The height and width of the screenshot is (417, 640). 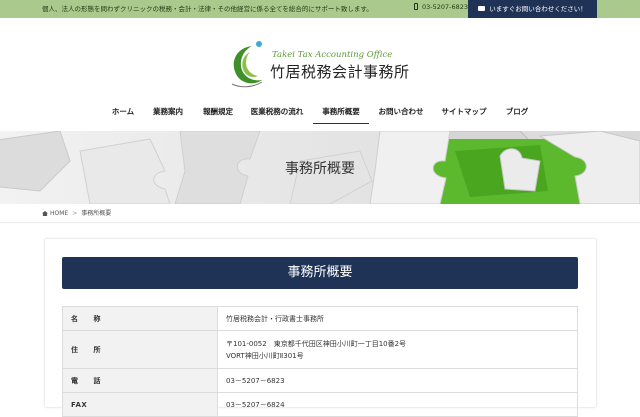 What do you see at coordinates (140, 318) in the screenshot?
I see `table-label: 名 称` at bounding box center [140, 318].